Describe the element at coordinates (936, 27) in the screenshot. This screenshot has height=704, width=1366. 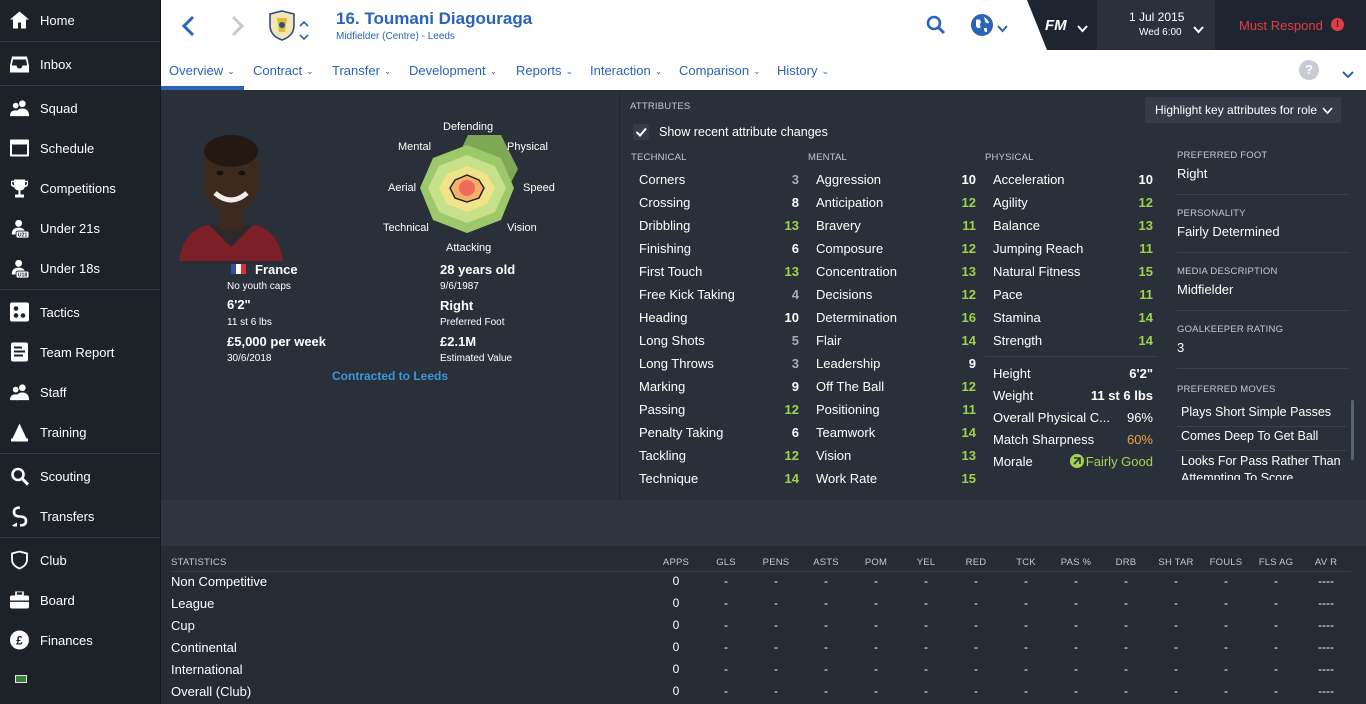
I see `search-icon` at that location.